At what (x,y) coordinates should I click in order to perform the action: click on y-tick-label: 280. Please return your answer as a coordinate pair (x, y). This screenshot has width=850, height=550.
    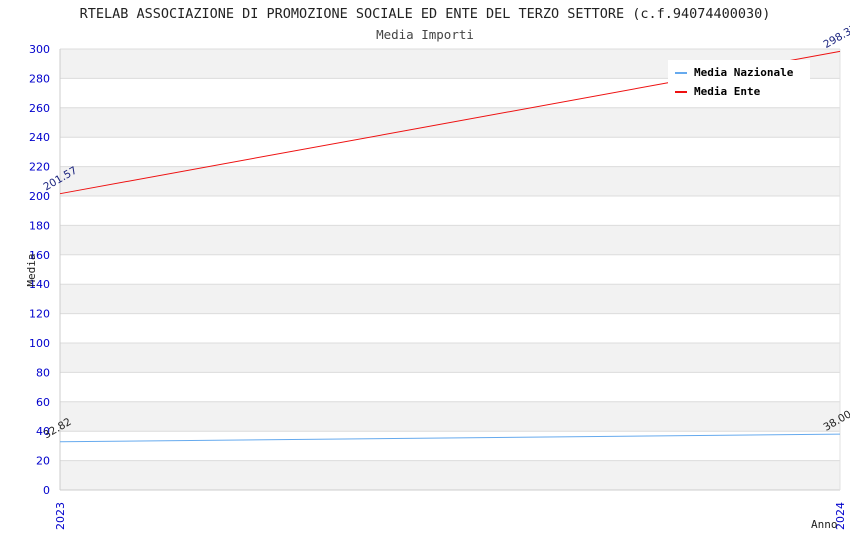
    Looking at the image, I should click on (39, 78).